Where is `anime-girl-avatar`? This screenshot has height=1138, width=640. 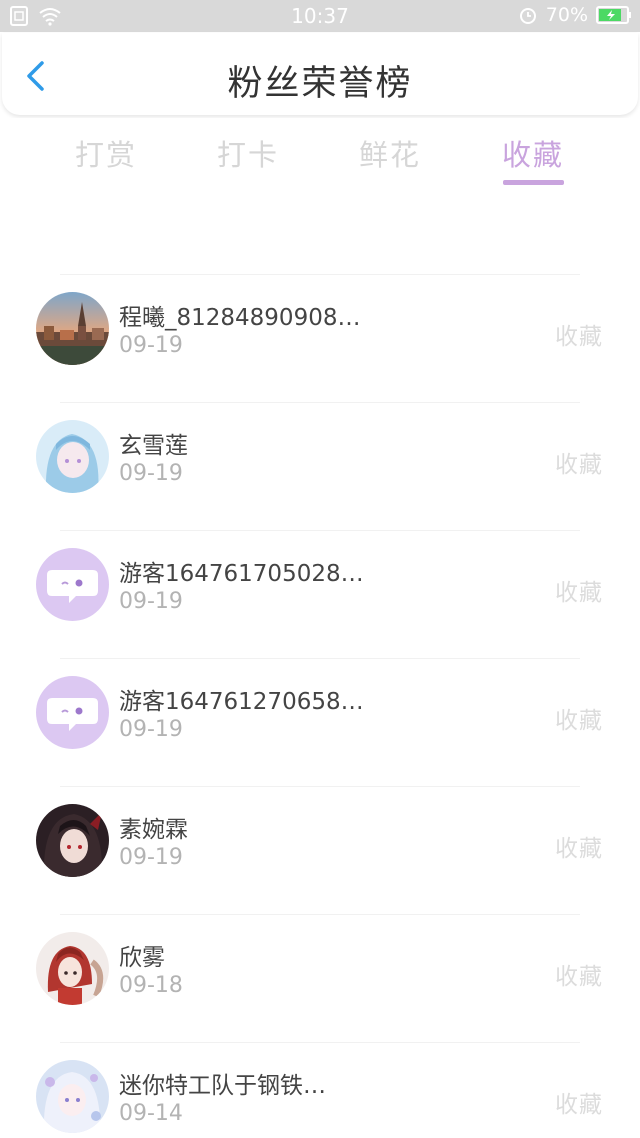 anime-girl-avatar is located at coordinates (72, 456).